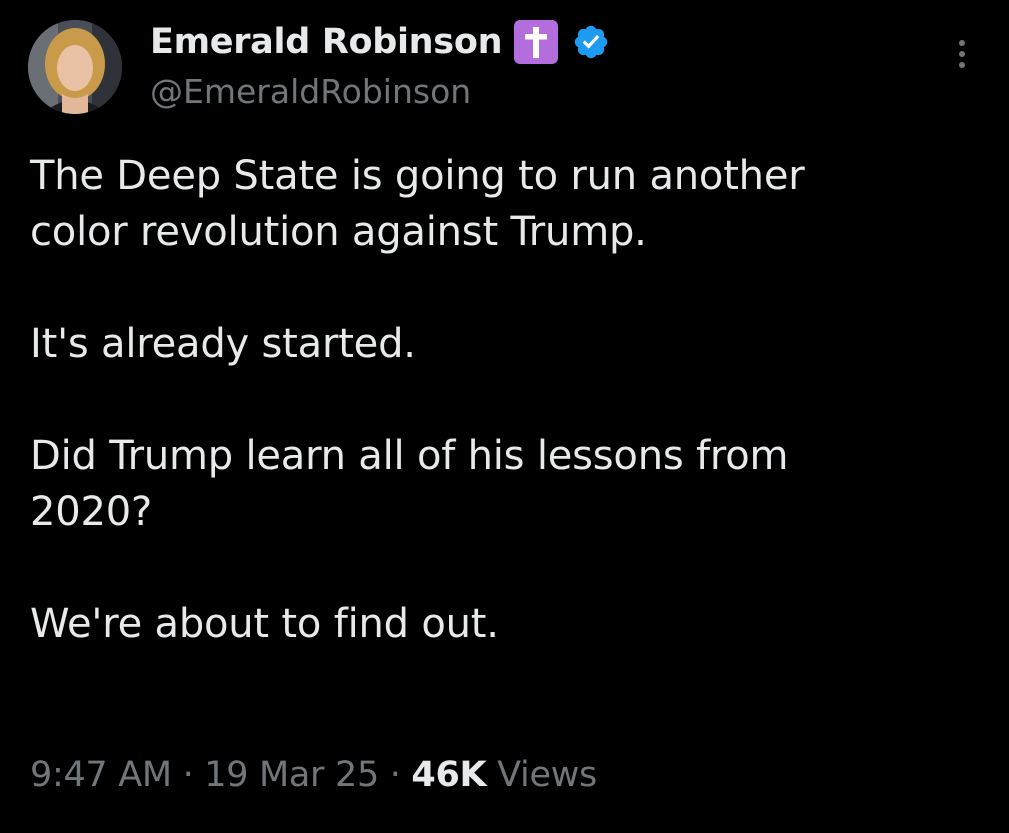  What do you see at coordinates (291, 775) in the screenshot?
I see `tweet-date: 19 Mar 25` at bounding box center [291, 775].